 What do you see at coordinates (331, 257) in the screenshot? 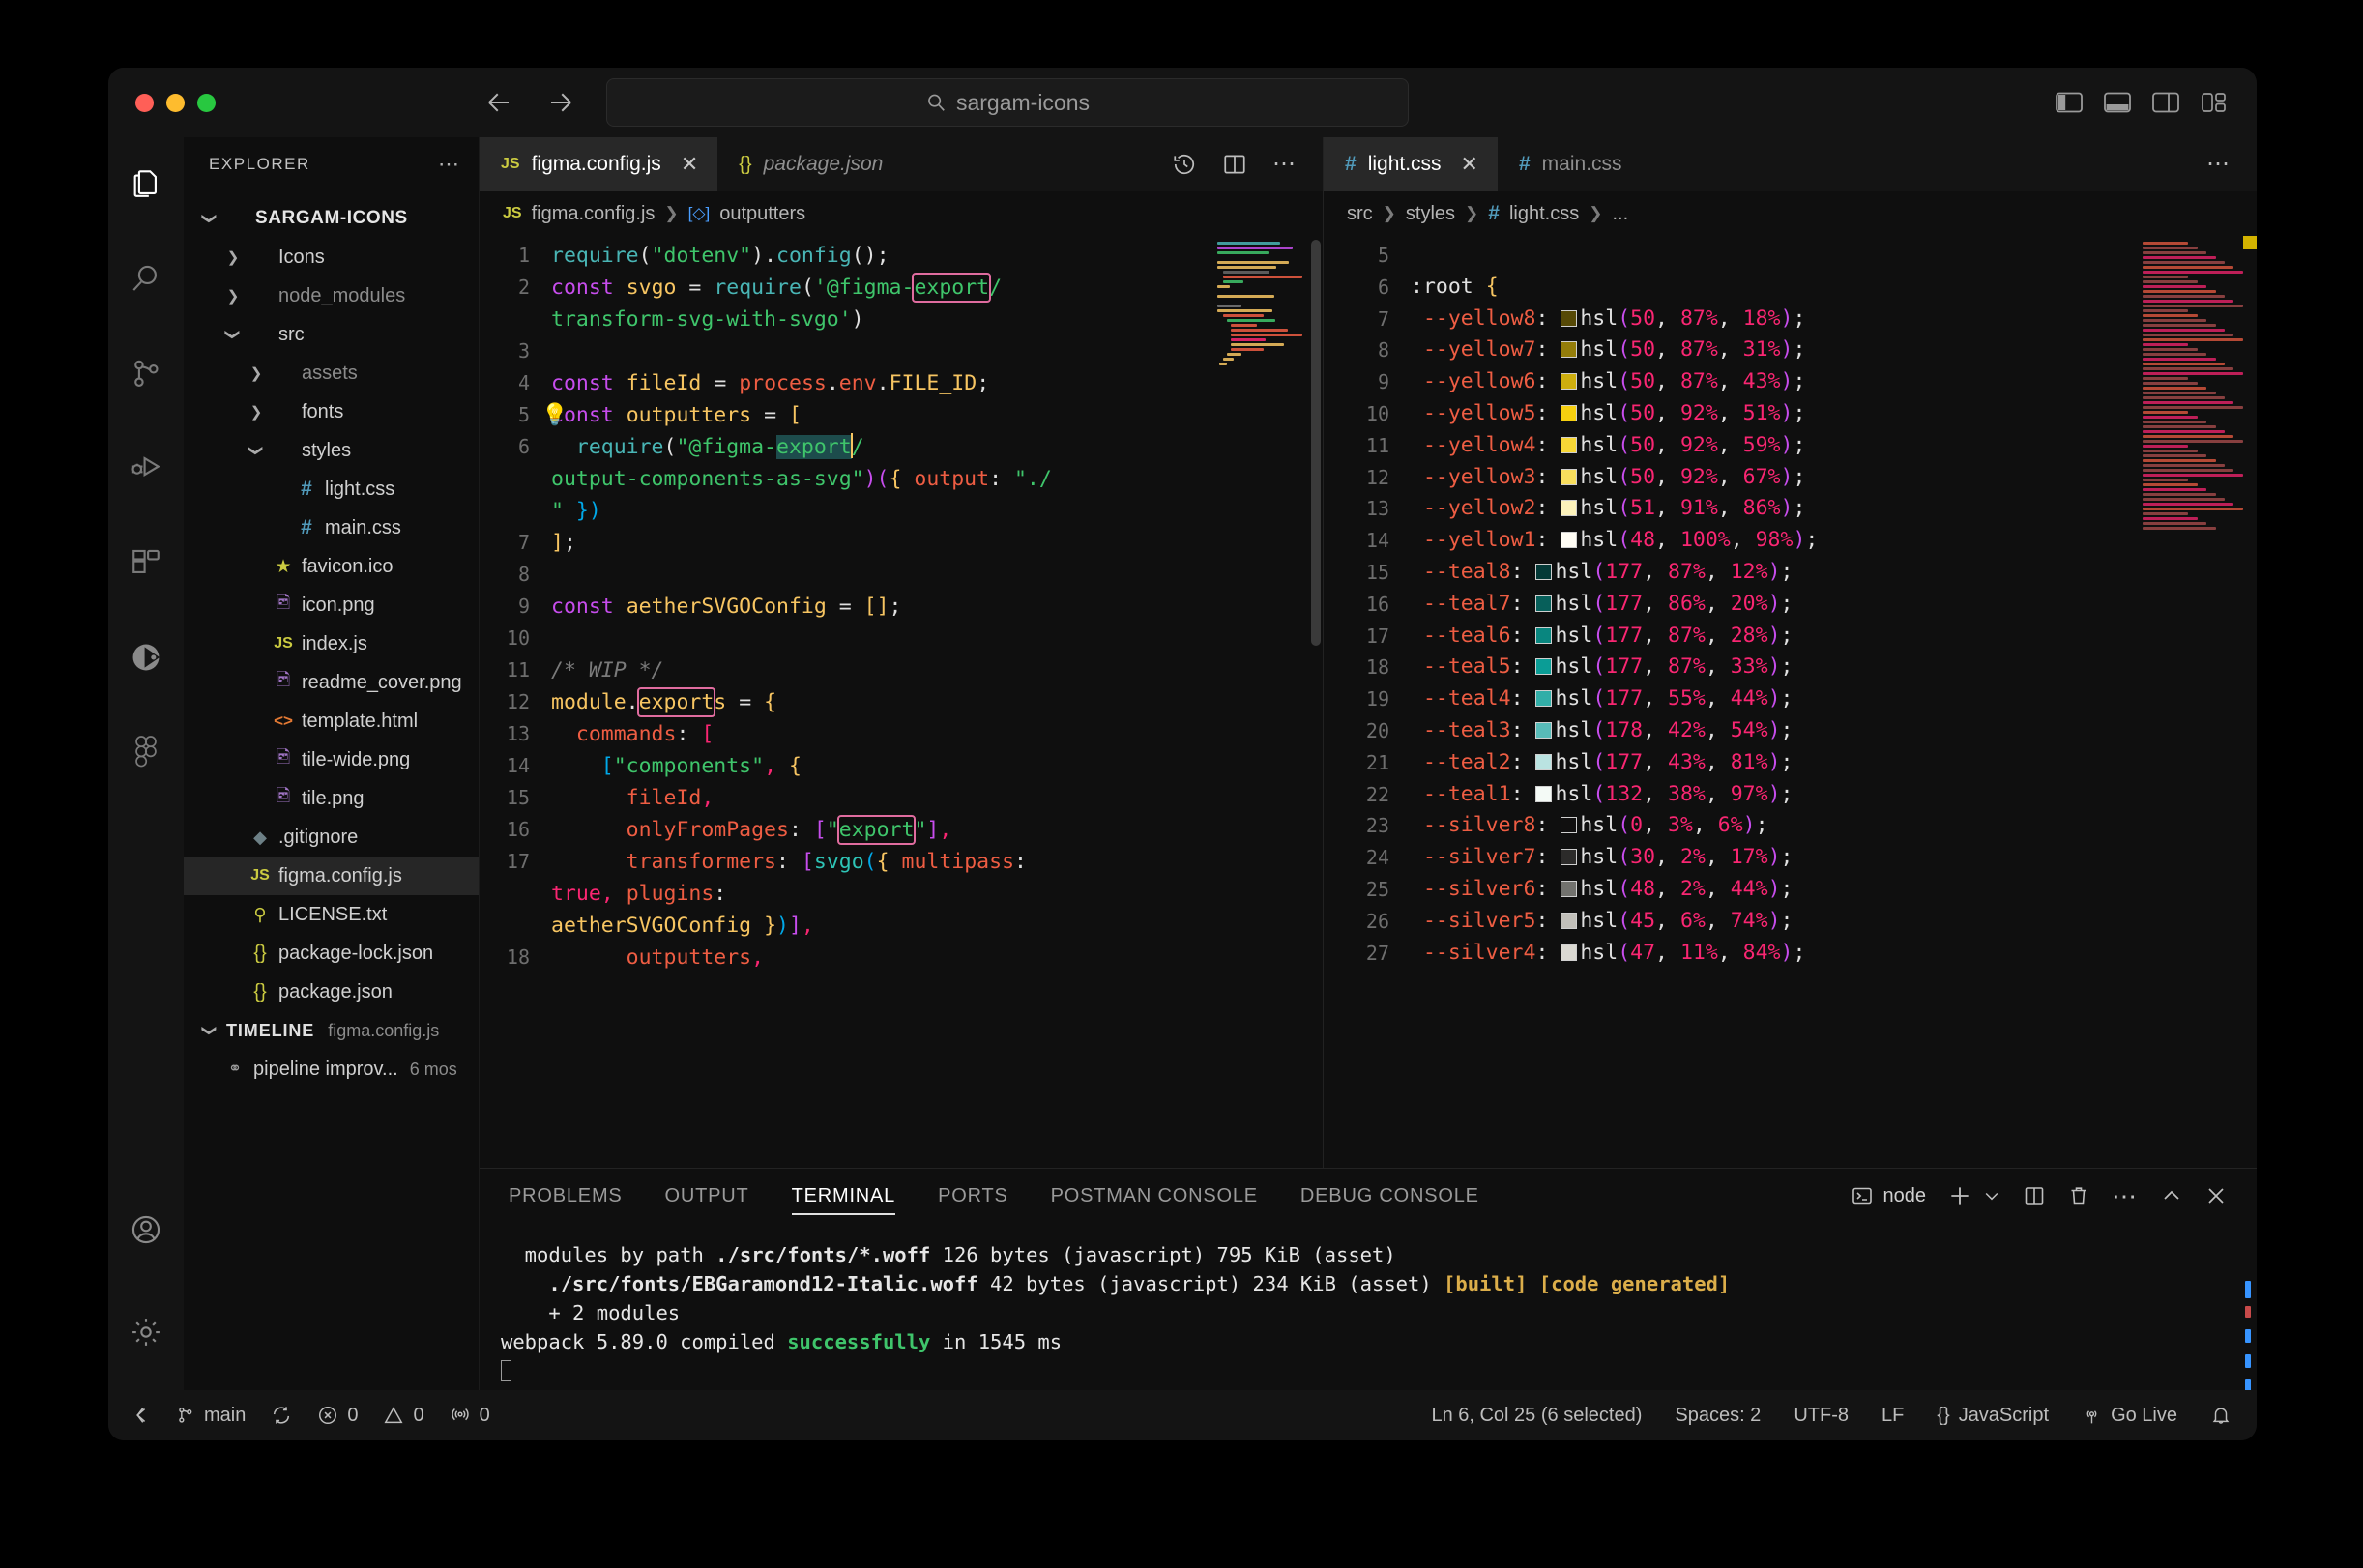
I see `tree-item-icons: ❯ Icons` at bounding box center [331, 257].